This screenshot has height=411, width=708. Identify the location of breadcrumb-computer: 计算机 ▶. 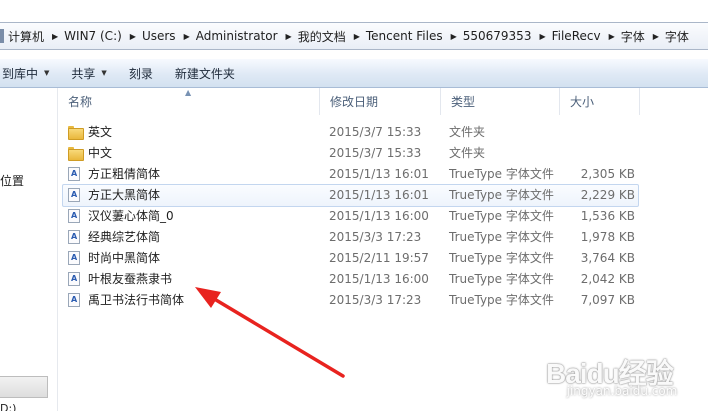
(36, 36).